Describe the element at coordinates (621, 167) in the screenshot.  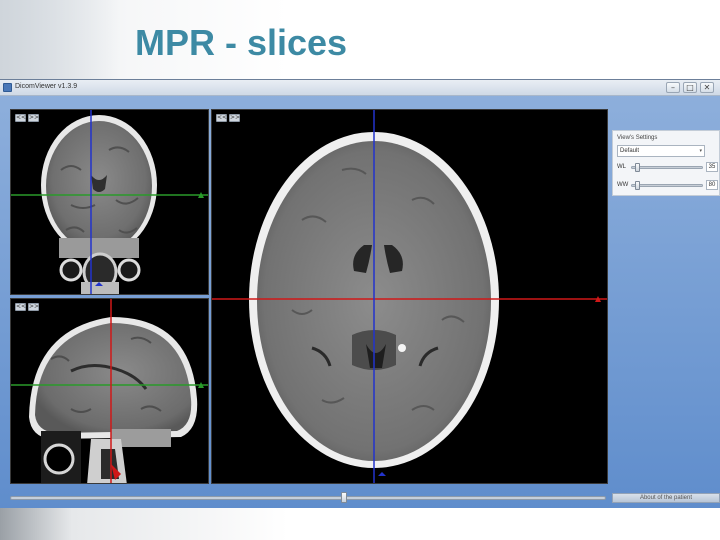
I see `wl-label: WL` at that location.